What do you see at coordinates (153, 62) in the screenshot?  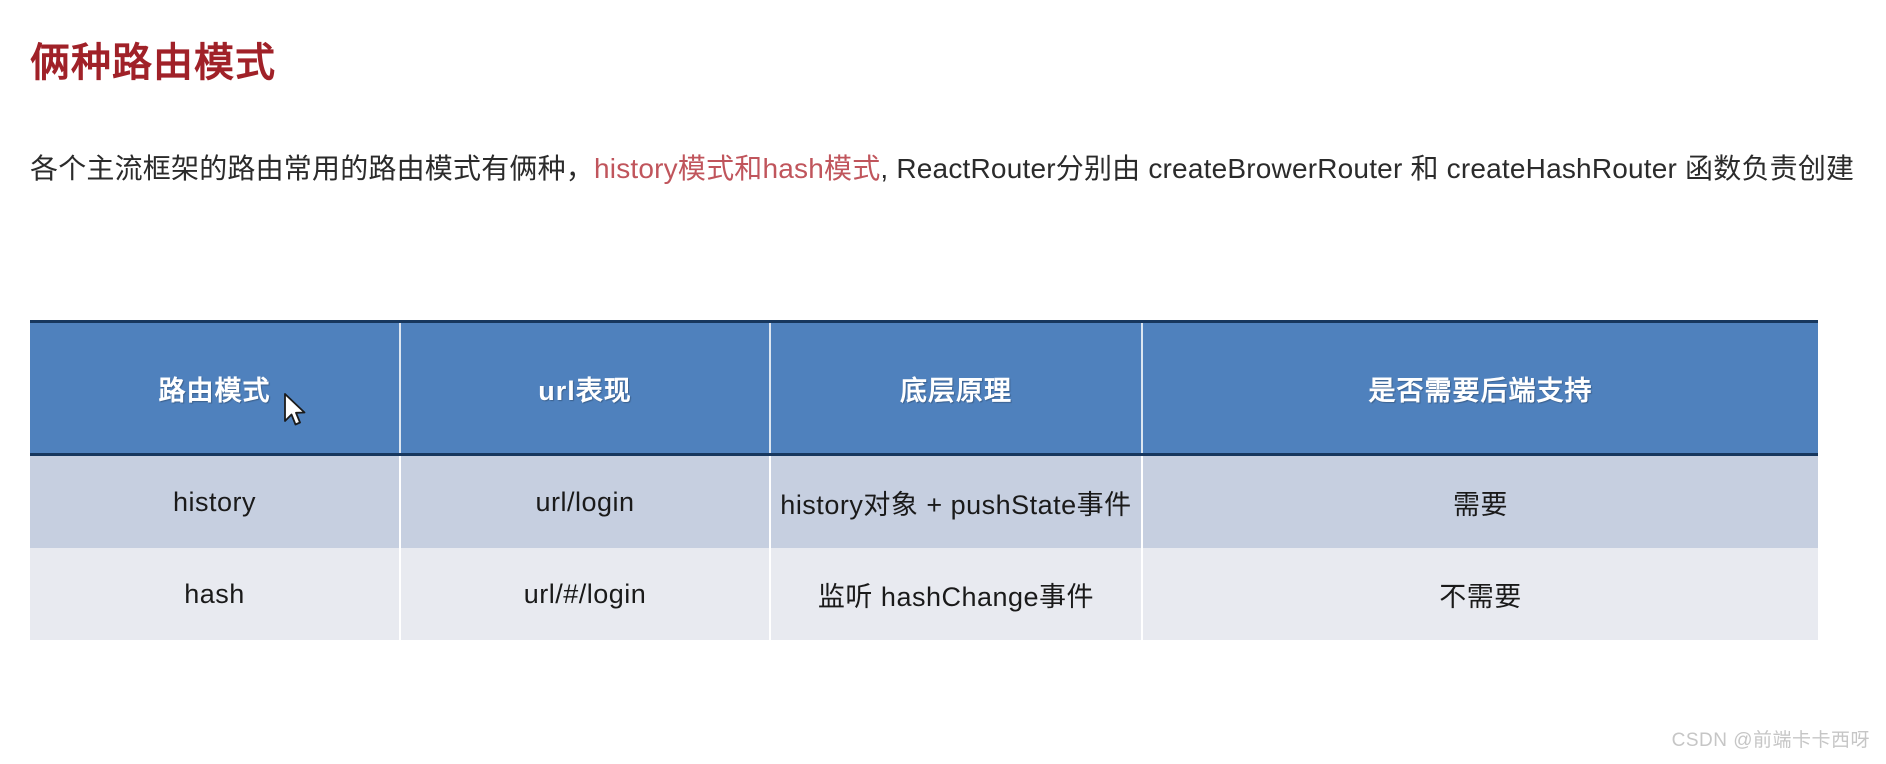 I see `page-title: 俩种路由模式` at bounding box center [153, 62].